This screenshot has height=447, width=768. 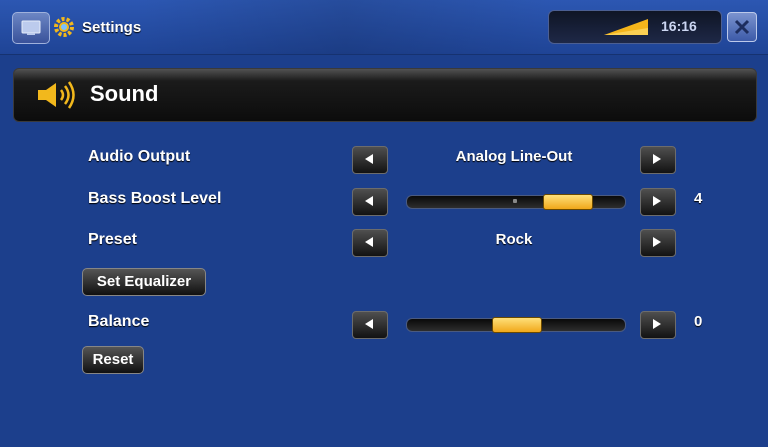 I want to click on app-title-text: Settings, so click(x=112, y=27).